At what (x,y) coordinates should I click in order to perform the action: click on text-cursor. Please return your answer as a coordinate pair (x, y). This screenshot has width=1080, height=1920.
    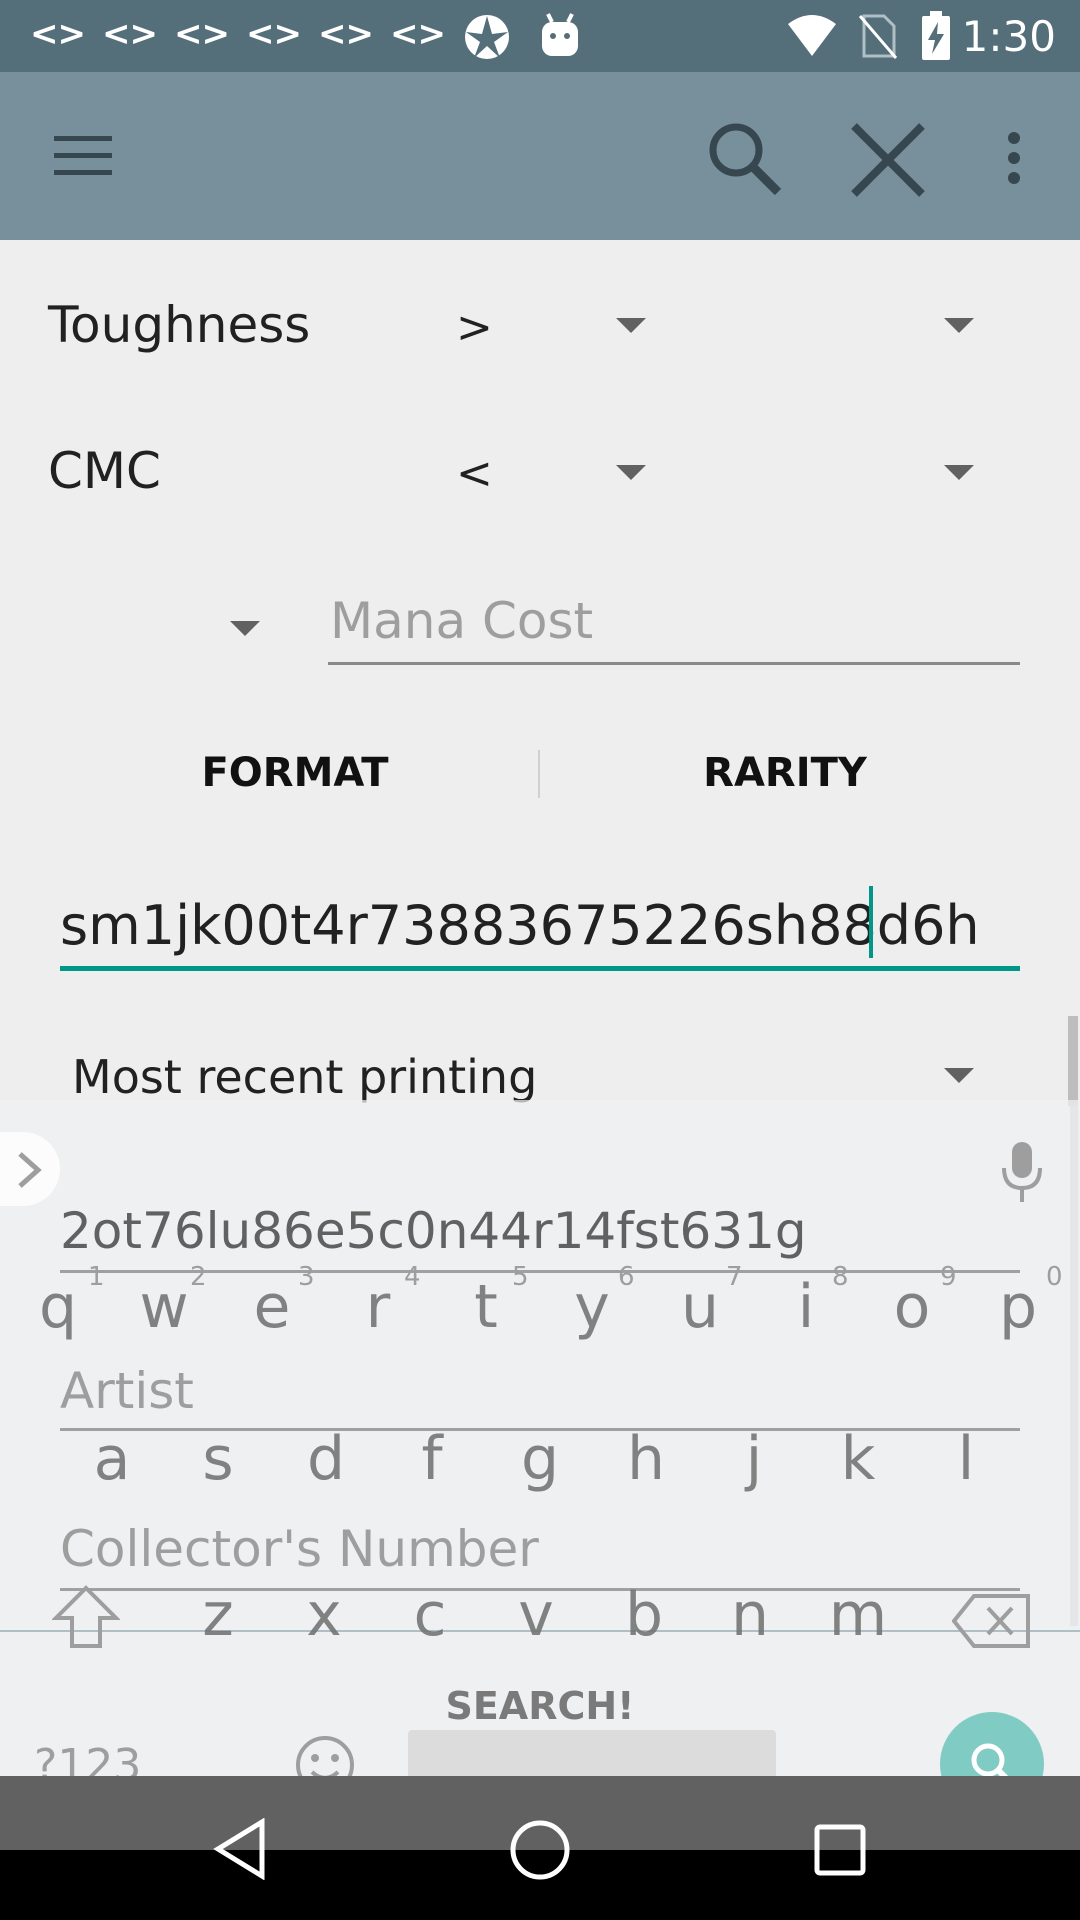
    Looking at the image, I should click on (871, 922).